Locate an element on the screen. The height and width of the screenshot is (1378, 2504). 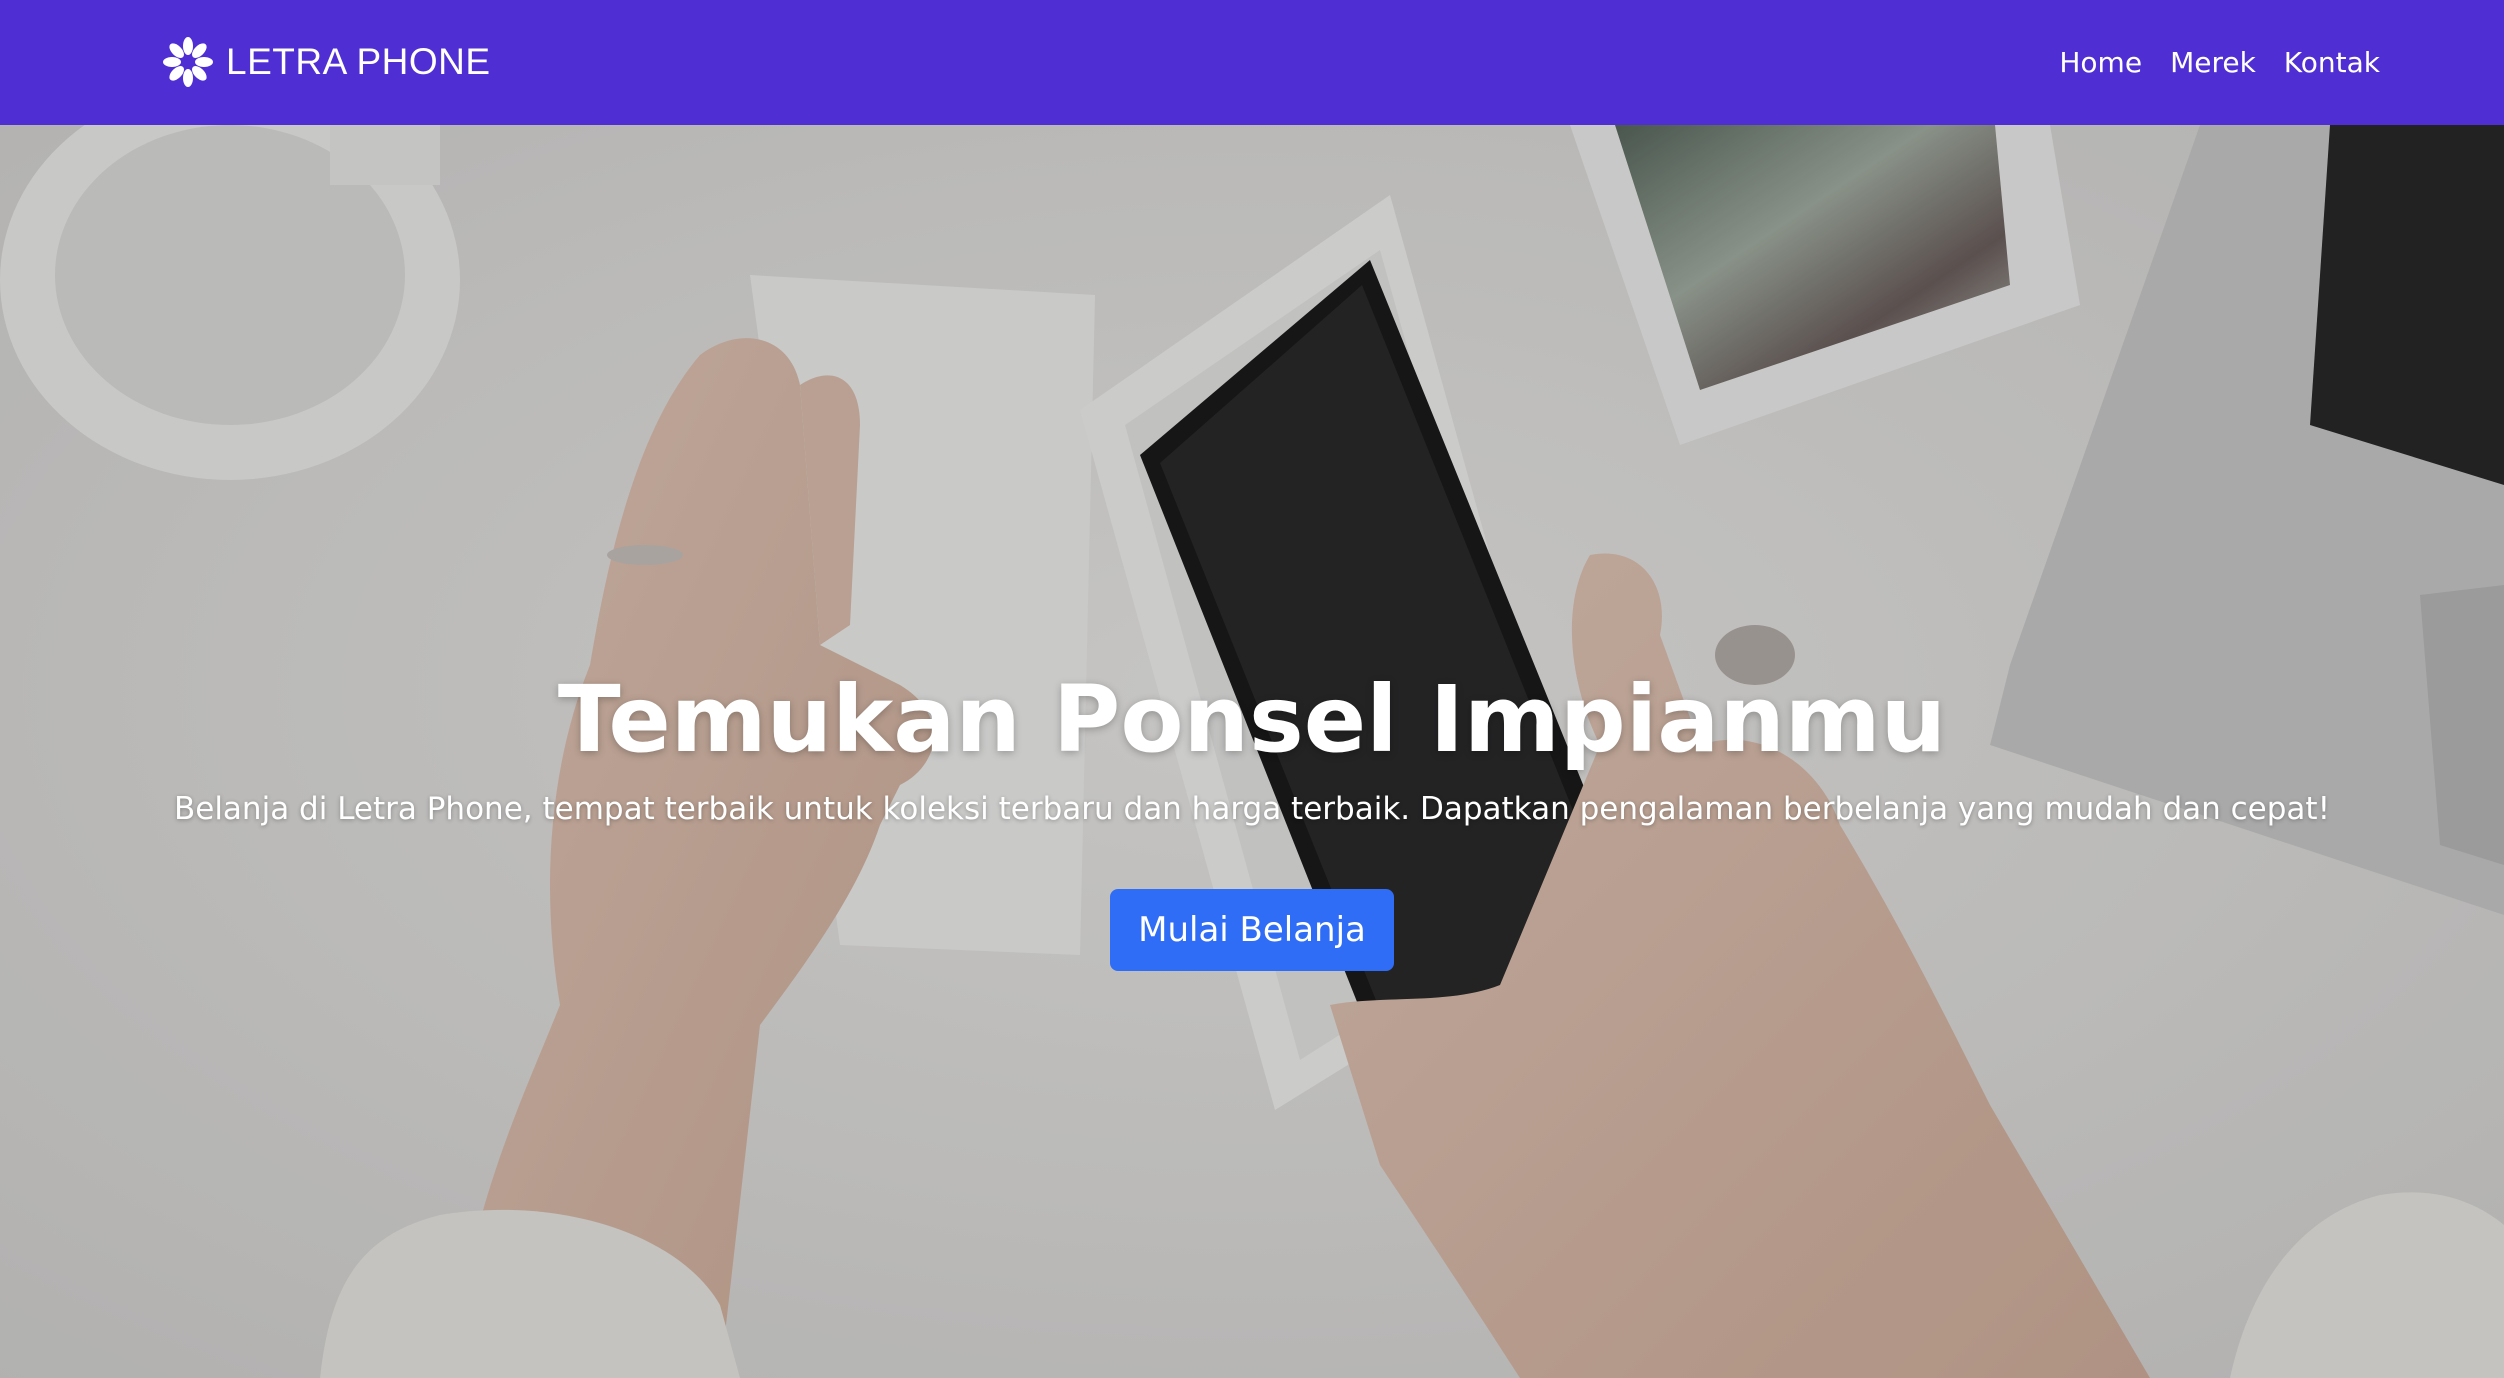
hero-title: Temukan Ponsel Impianmu is located at coordinates (1252, 719).